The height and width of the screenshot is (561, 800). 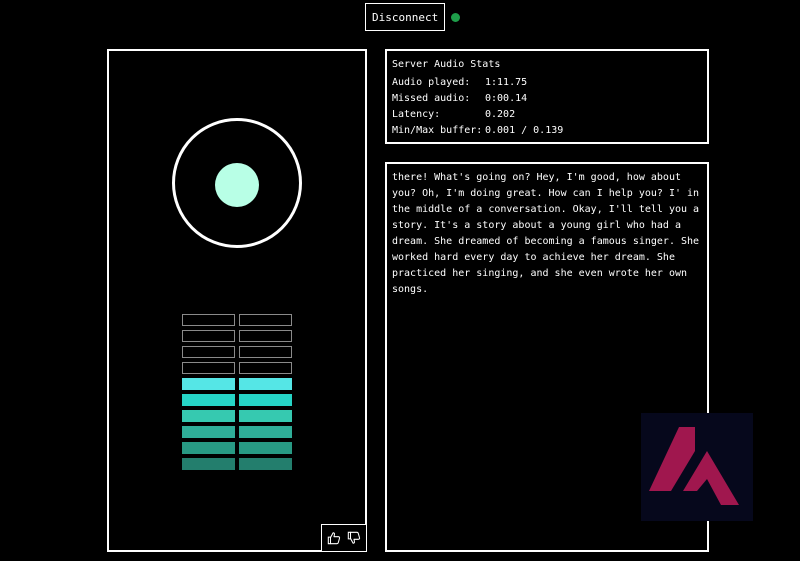 I want to click on stat-row-buffer: Min/Max buffer: 0.001 / 0.139, so click(x=547, y=131).